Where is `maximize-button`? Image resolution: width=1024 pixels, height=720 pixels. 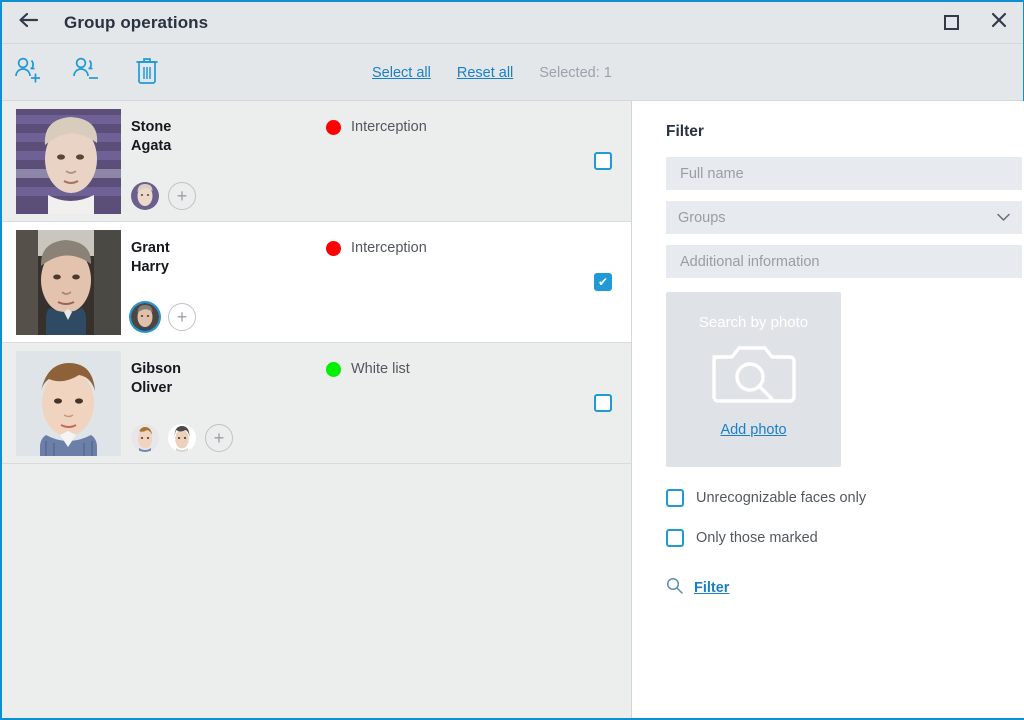 maximize-button is located at coordinates (951, 23).